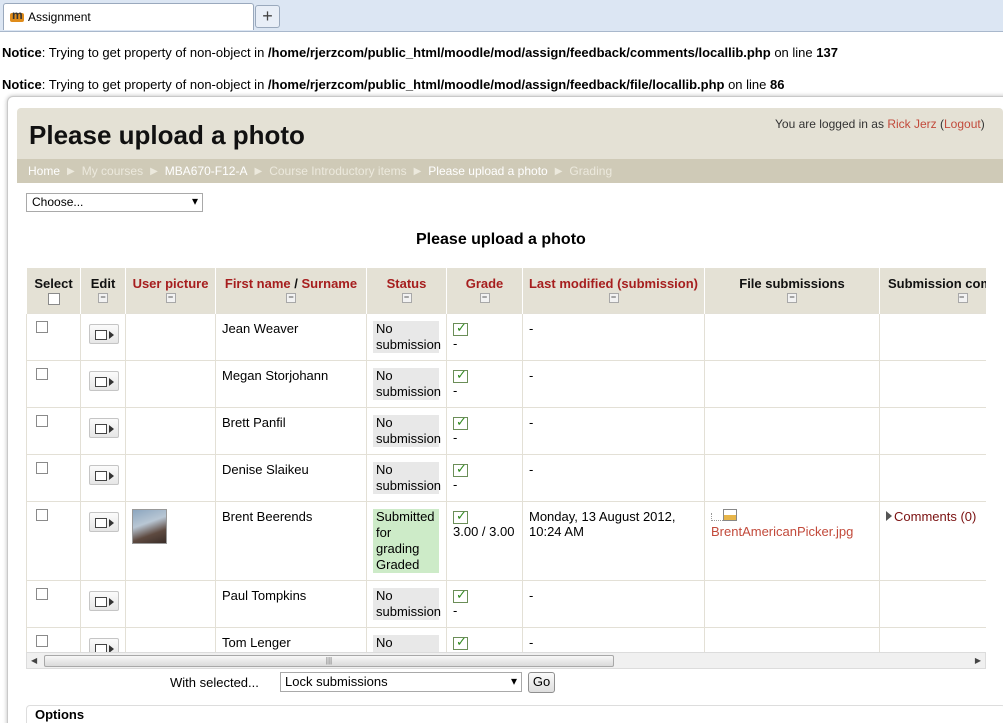 The image size is (1003, 723). I want to click on comments-link: Comments (0), so click(935, 516).